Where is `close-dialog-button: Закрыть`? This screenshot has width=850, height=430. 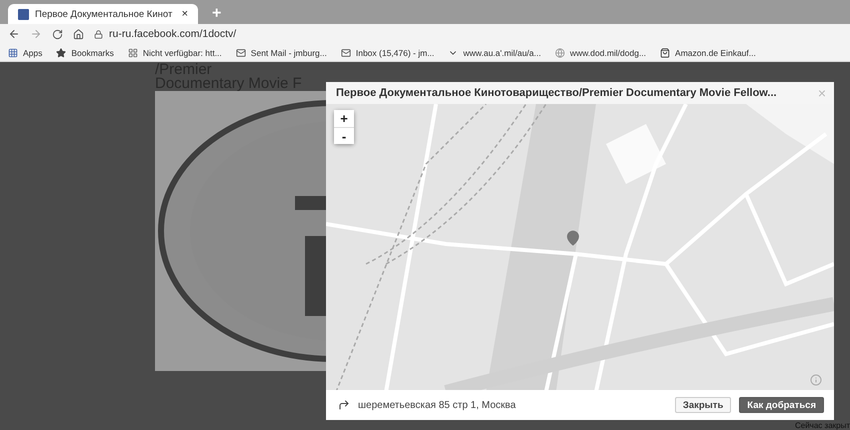 close-dialog-button: Закрыть is located at coordinates (703, 405).